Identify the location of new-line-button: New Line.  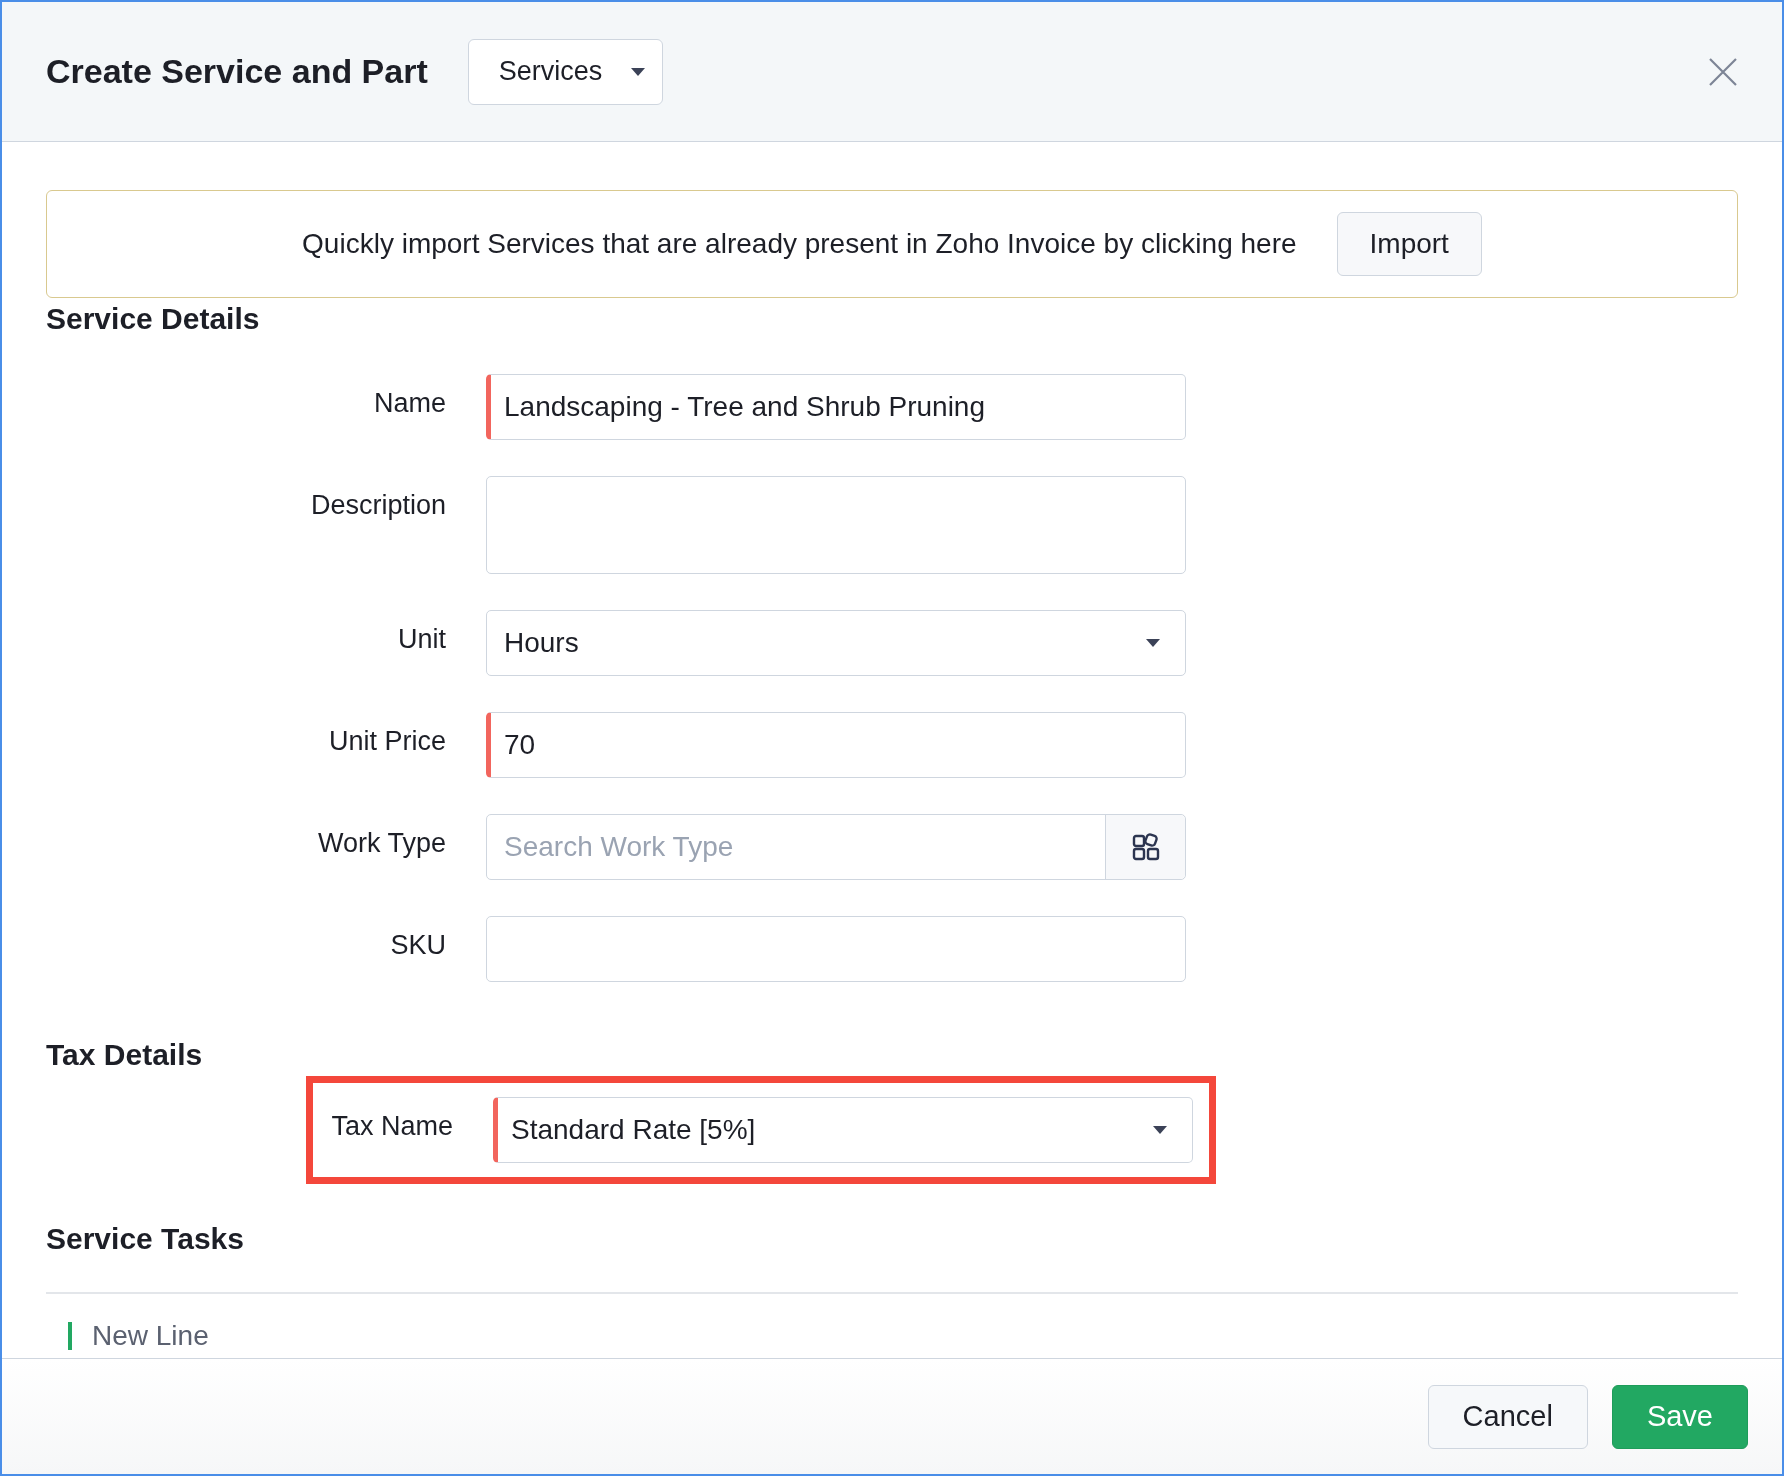
(138, 1336).